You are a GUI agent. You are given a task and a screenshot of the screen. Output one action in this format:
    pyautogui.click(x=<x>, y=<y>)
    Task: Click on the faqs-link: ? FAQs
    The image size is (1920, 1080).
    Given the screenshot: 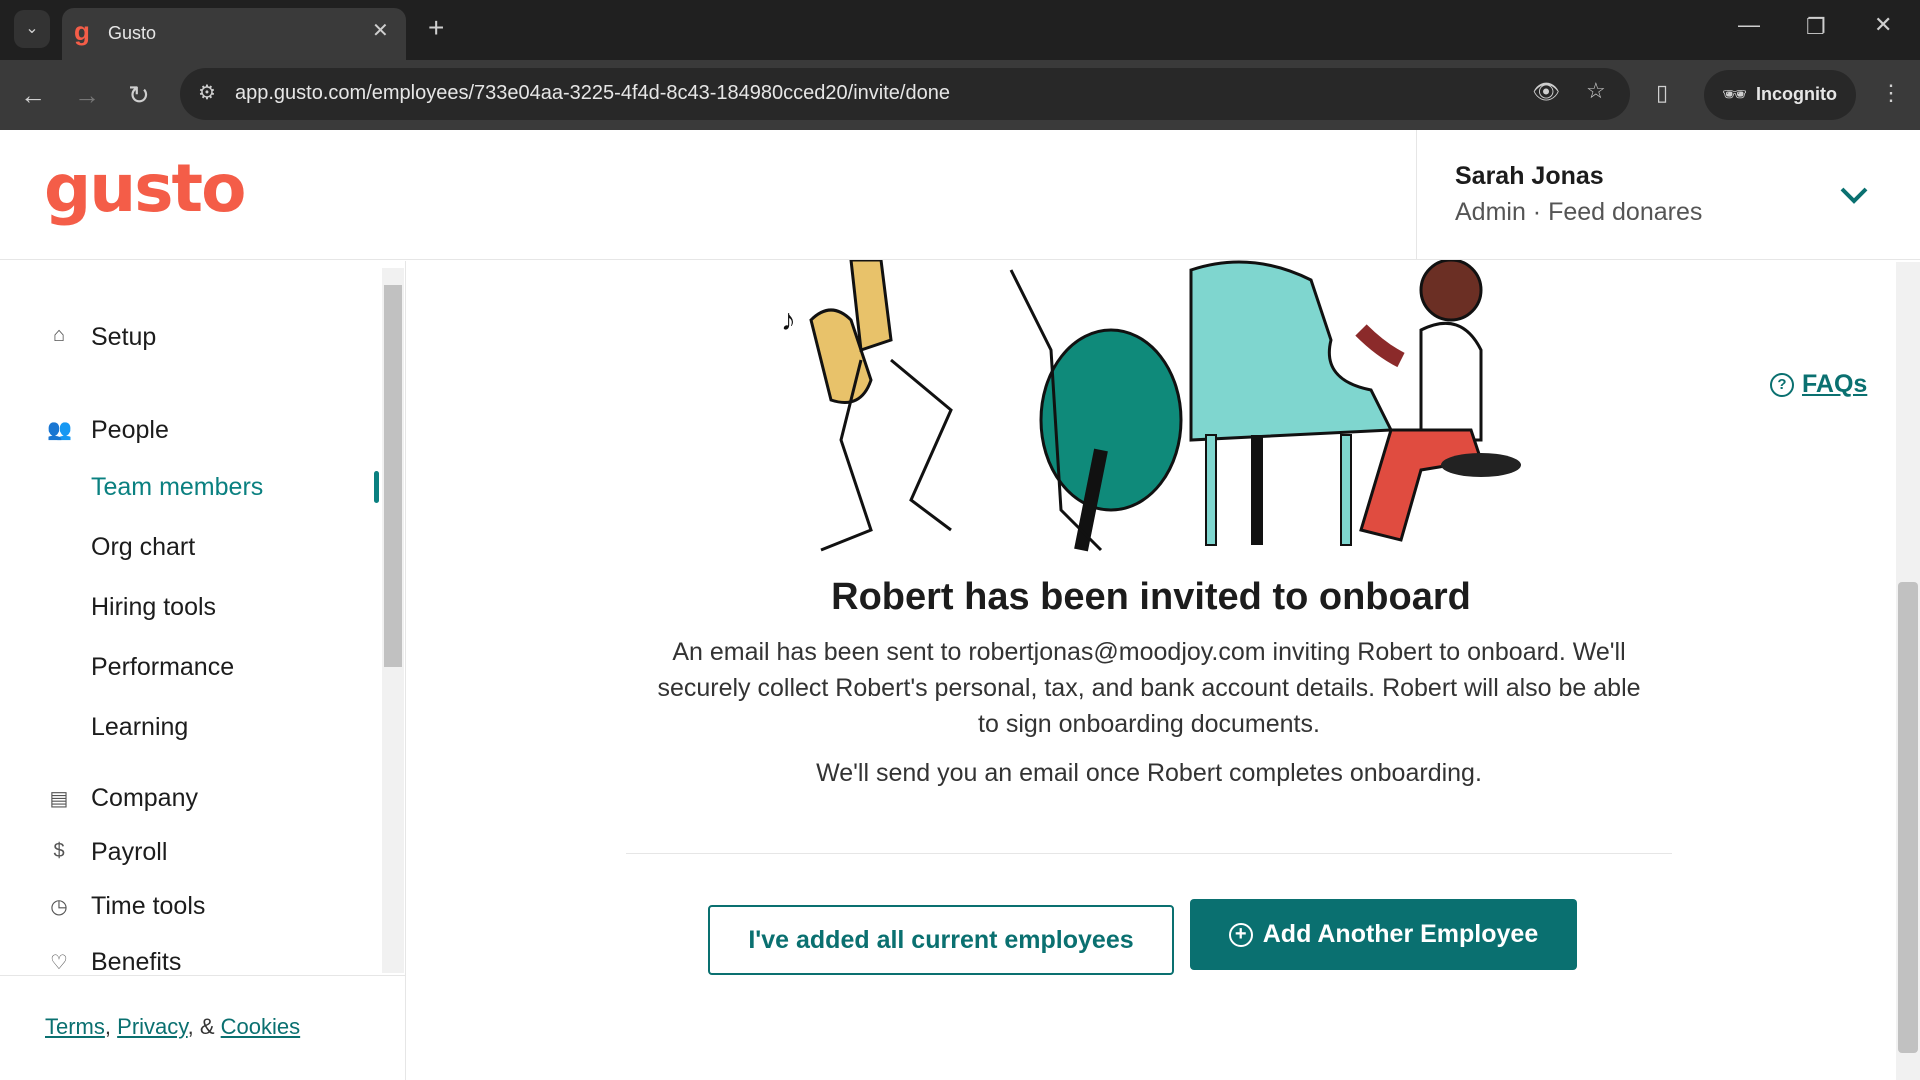 What is the action you would take?
    pyautogui.click(x=1818, y=384)
    